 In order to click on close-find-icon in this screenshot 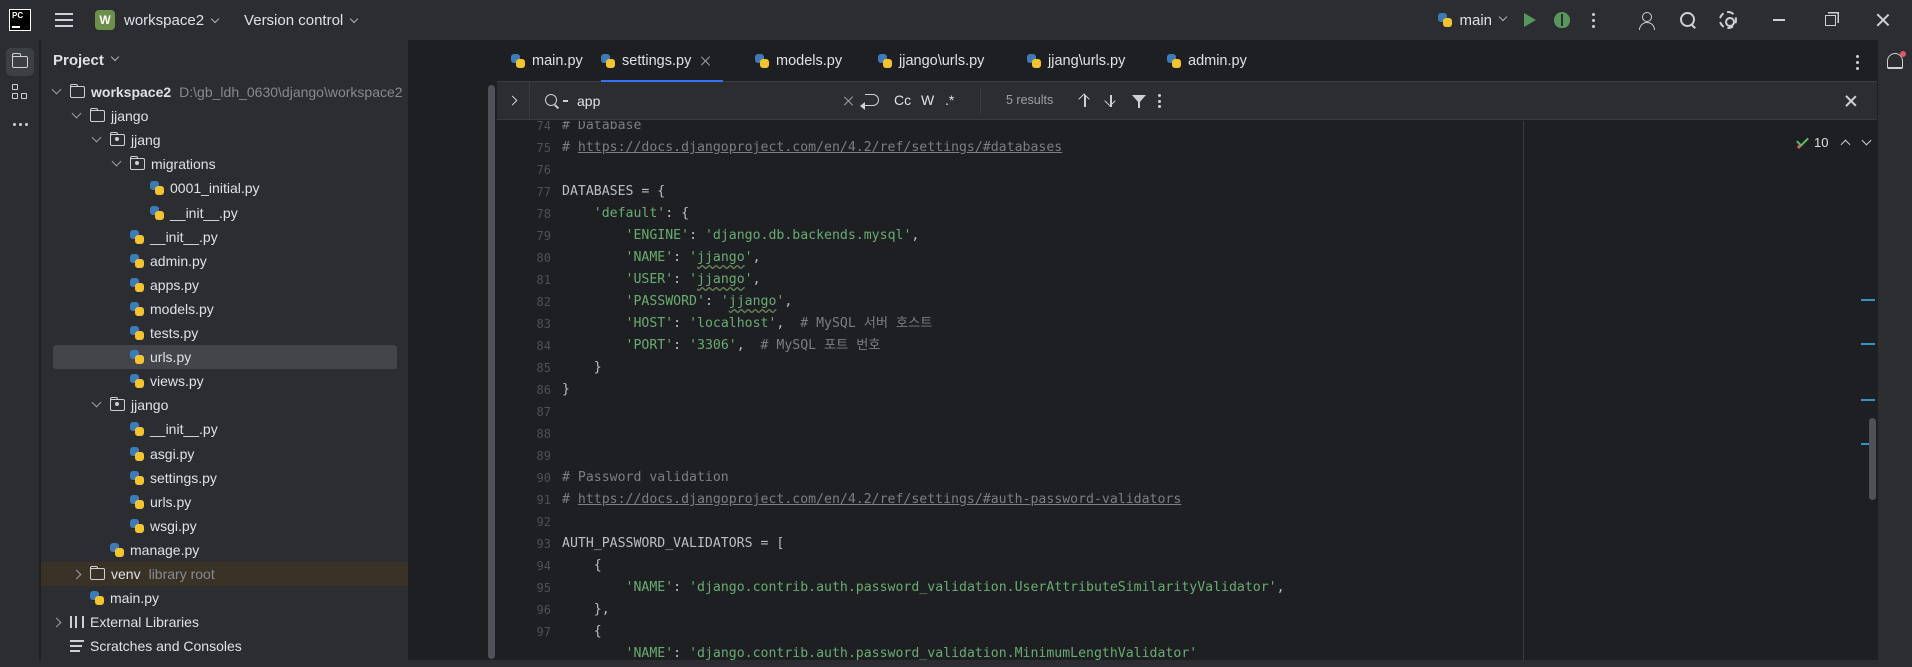, I will do `click(1851, 101)`.